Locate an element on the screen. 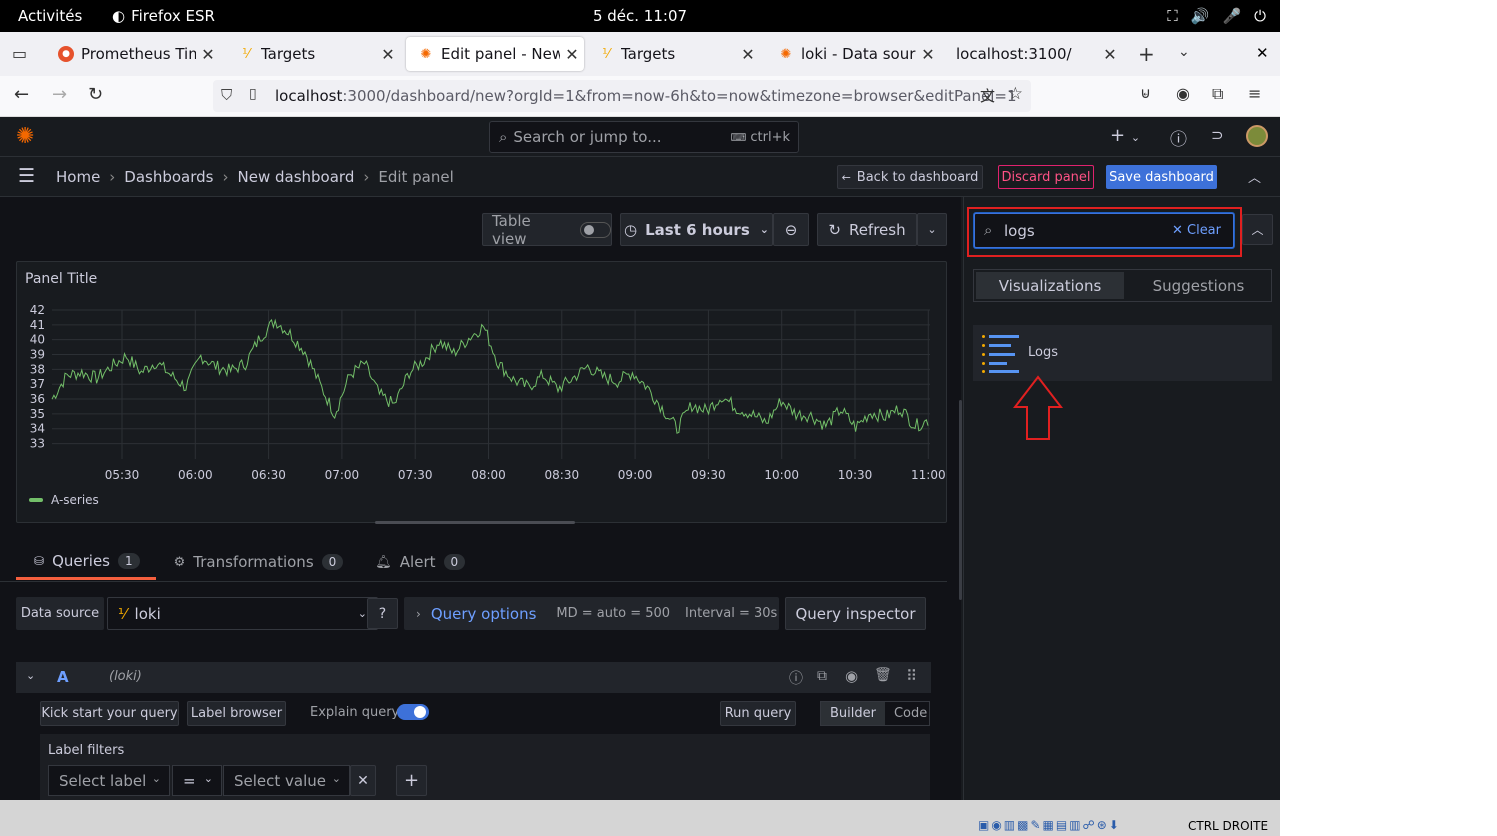 This screenshot has height=836, width=1497. pocket-icon: ⊌ is located at coordinates (1145, 93).